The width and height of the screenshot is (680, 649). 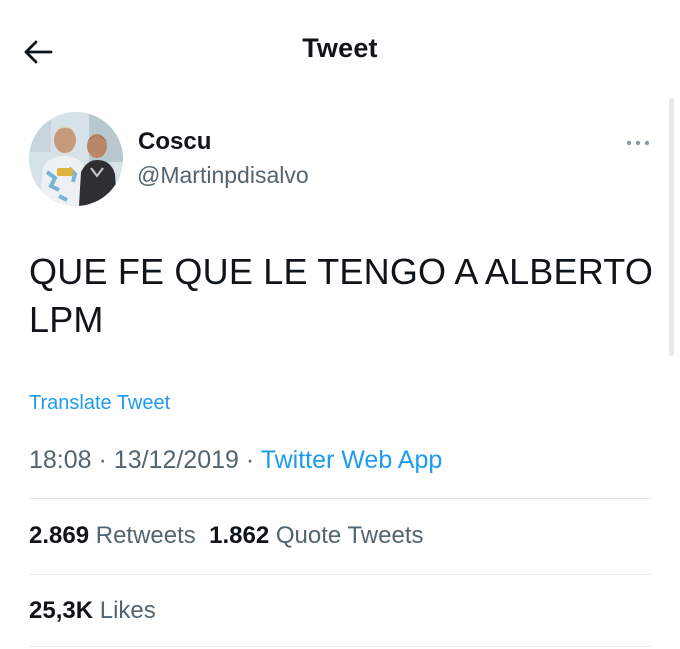 What do you see at coordinates (127, 610) in the screenshot?
I see `likes-label: Likes` at bounding box center [127, 610].